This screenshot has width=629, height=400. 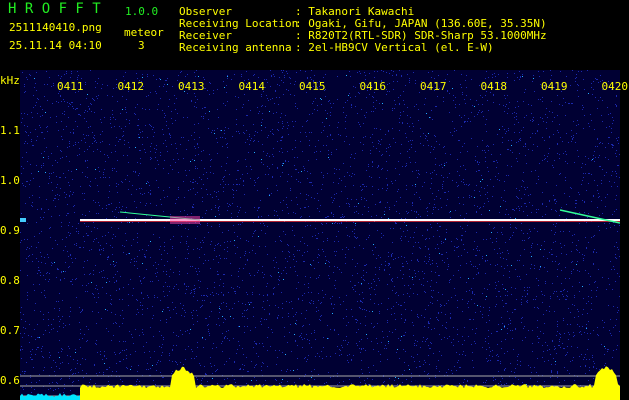 I want to click on info-value: : R820T2(RTL-SDR) SDR-Sharp 53.1000MHz, so click(x=421, y=35).